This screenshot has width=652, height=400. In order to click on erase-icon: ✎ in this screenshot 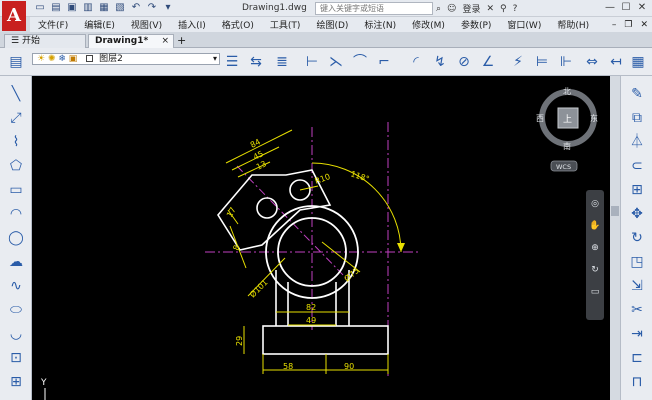, I will do `click(637, 94)`.